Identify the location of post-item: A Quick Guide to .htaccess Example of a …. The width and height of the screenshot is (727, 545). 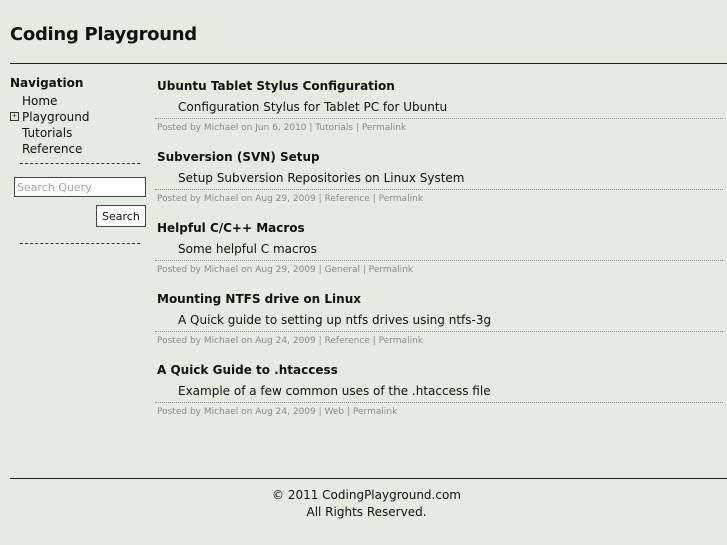
(439, 397).